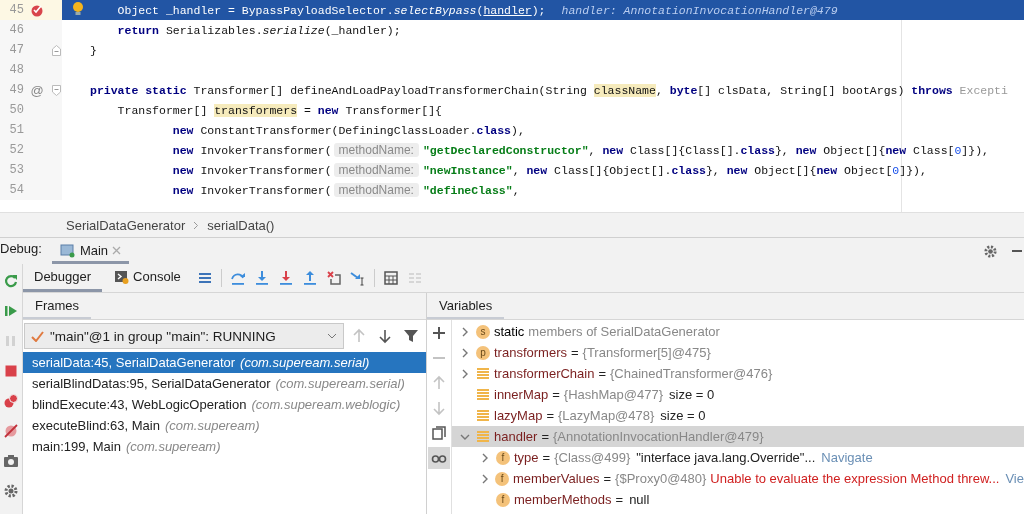  What do you see at coordinates (847, 457) in the screenshot?
I see `variable-link: Navigate` at bounding box center [847, 457].